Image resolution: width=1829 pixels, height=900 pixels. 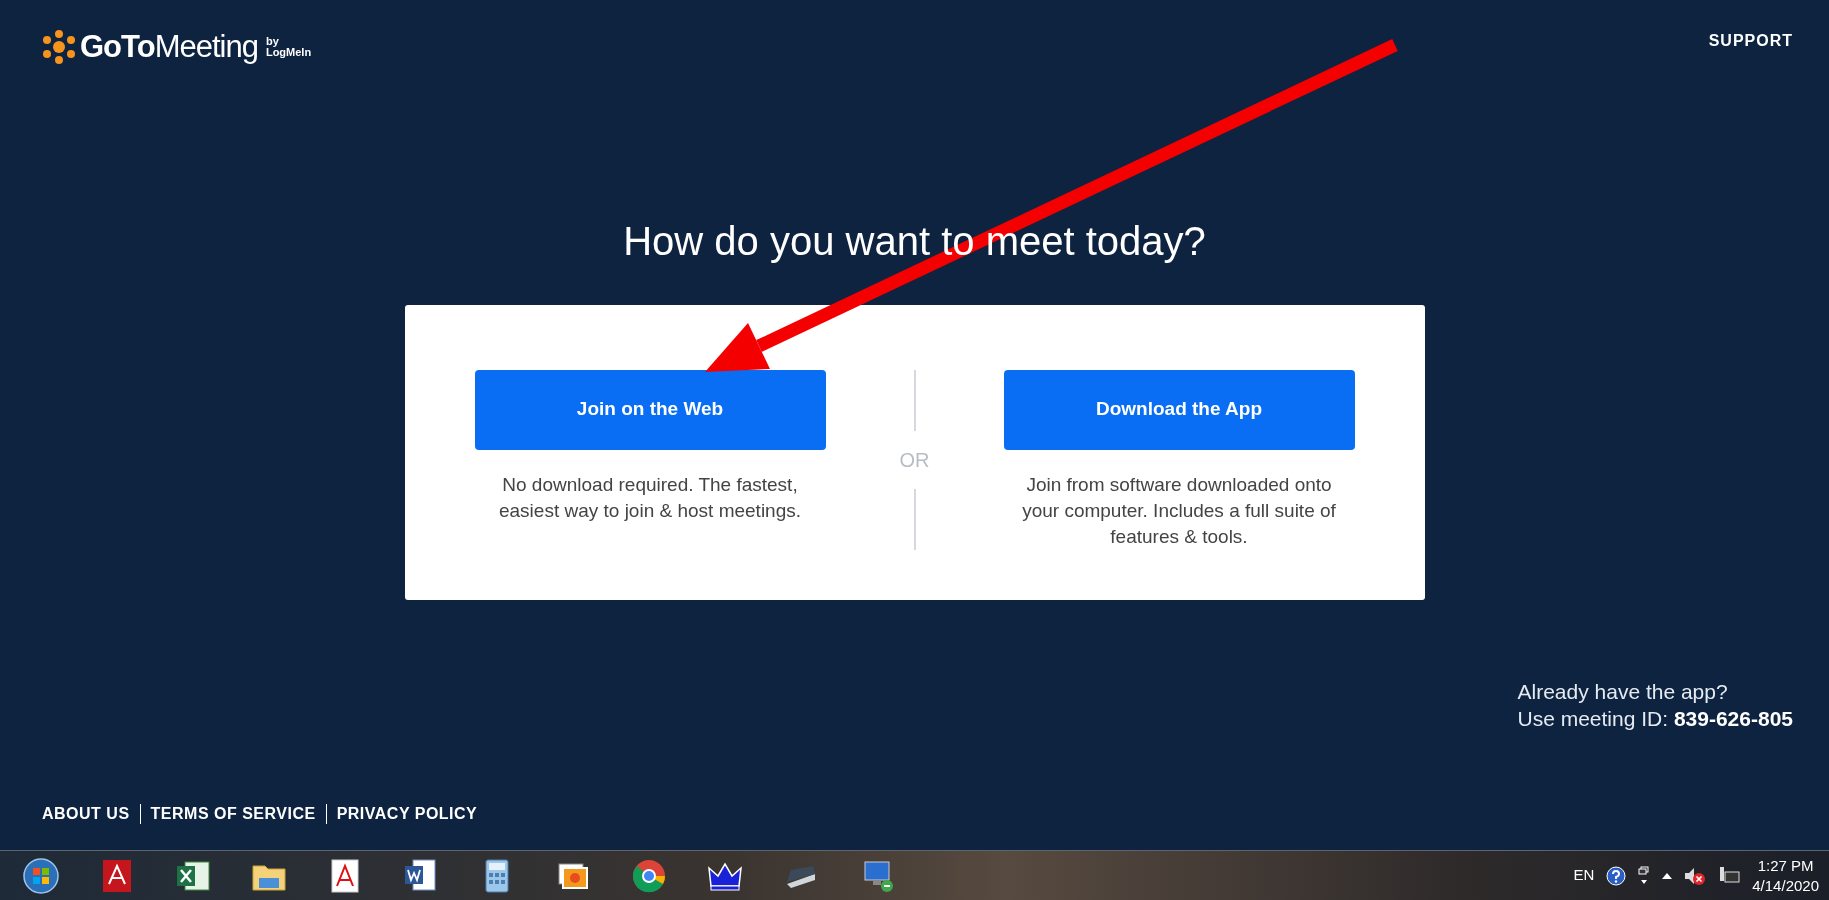 I want to click on or-label: OR, so click(x=914, y=460).